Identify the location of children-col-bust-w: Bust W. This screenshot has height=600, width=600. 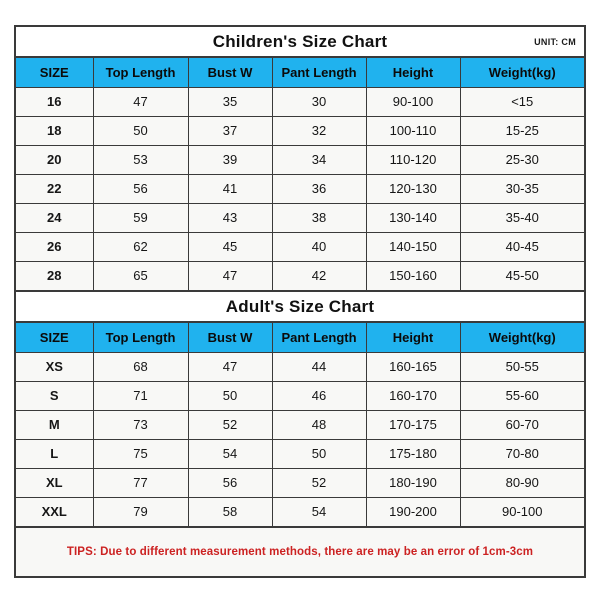
(230, 73).